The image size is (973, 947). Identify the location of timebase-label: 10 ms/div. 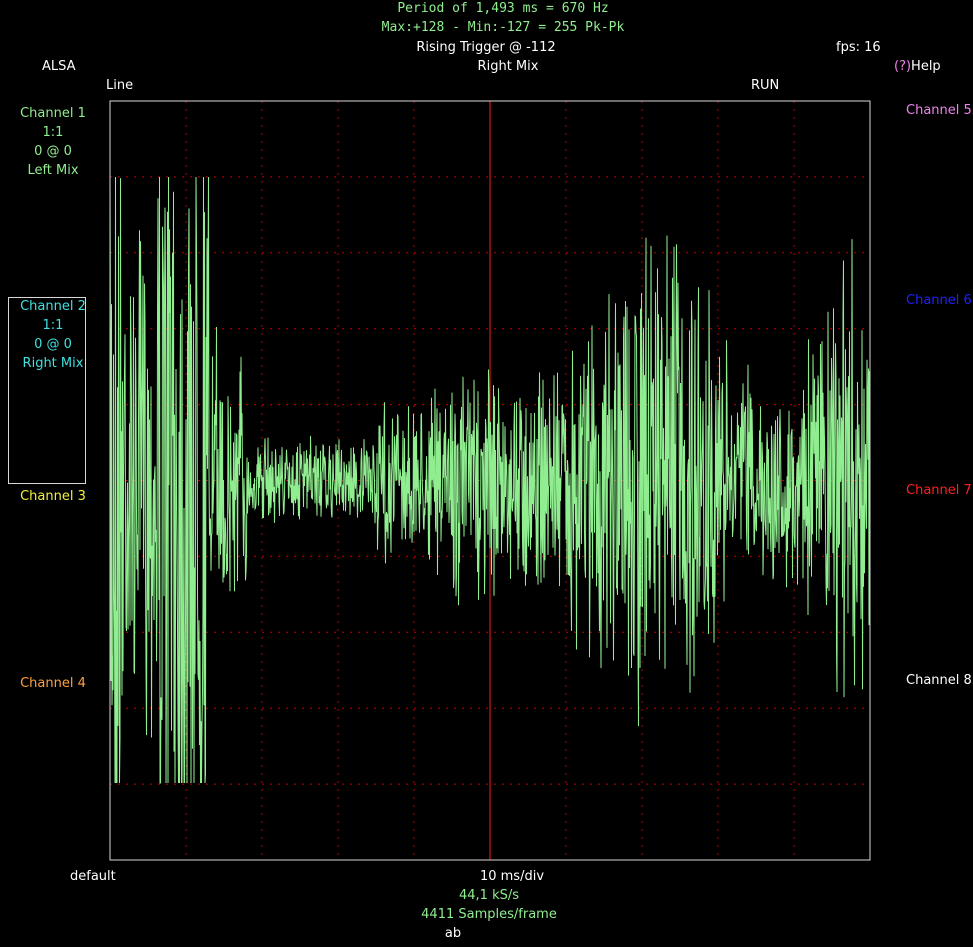
(512, 877).